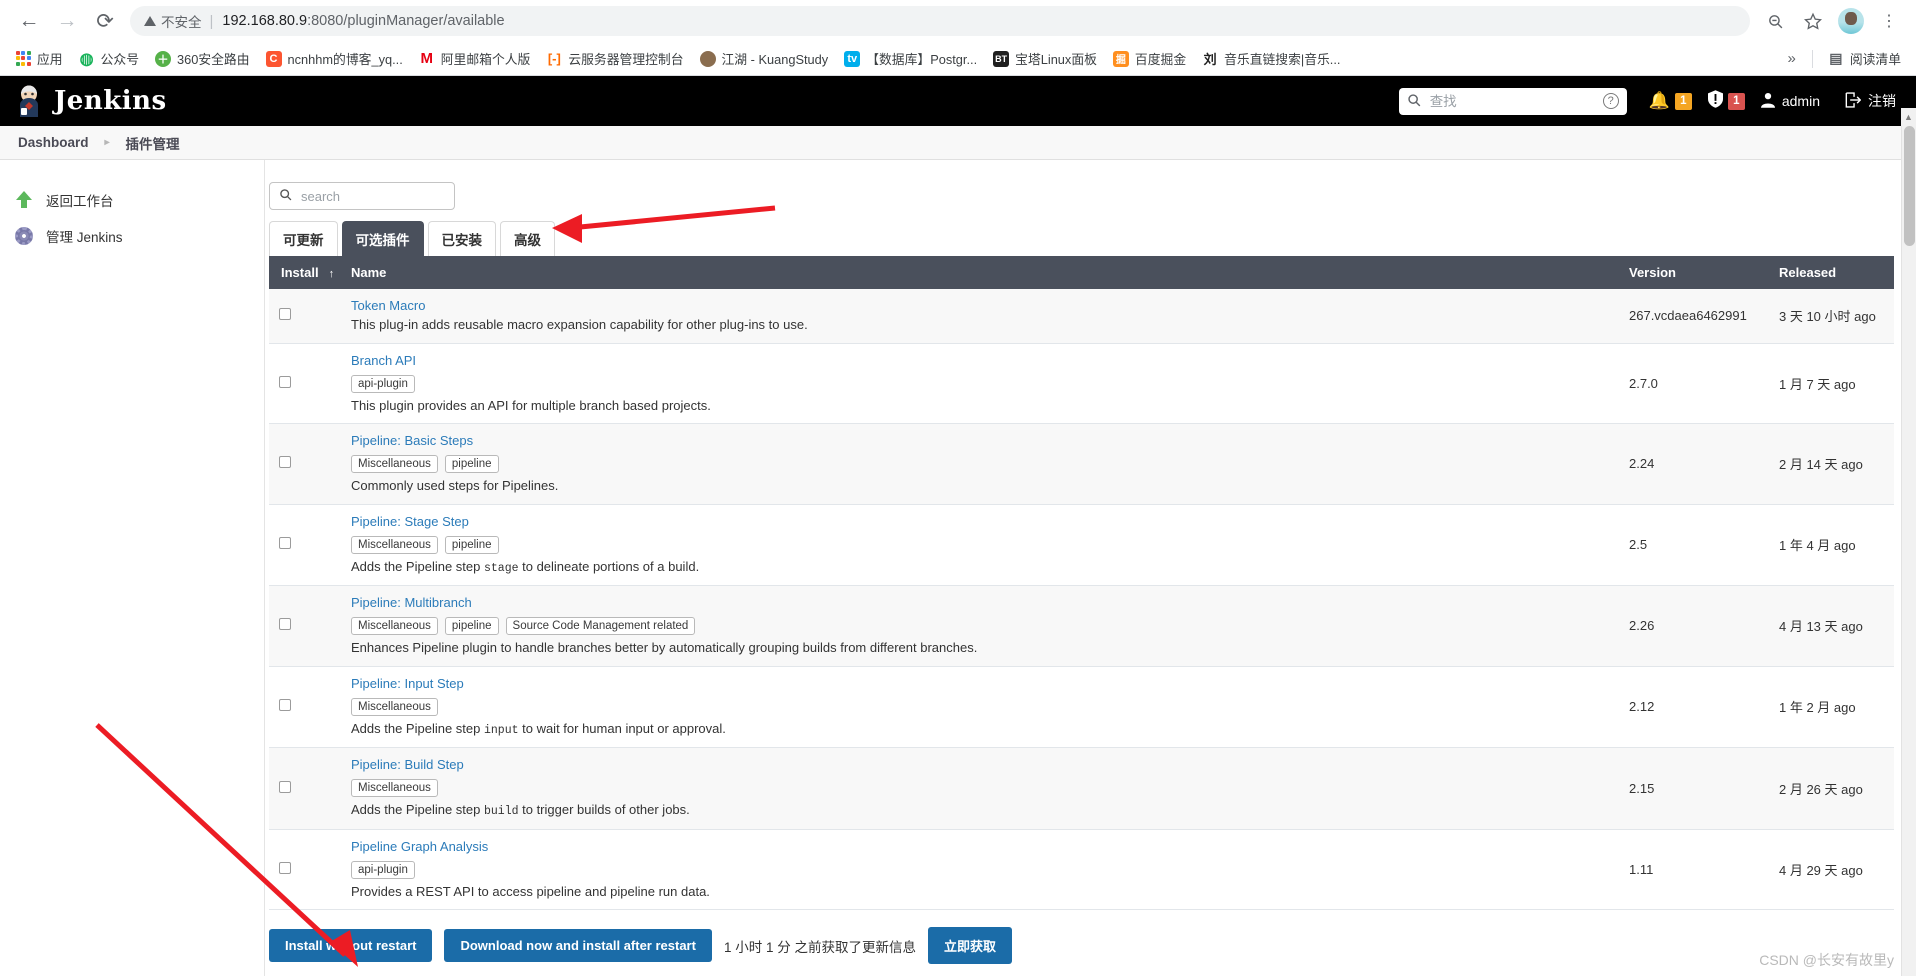 The width and height of the screenshot is (1916, 976). What do you see at coordinates (53, 142) in the screenshot?
I see `breadcrumb-item-dashboard: Dashboard` at bounding box center [53, 142].